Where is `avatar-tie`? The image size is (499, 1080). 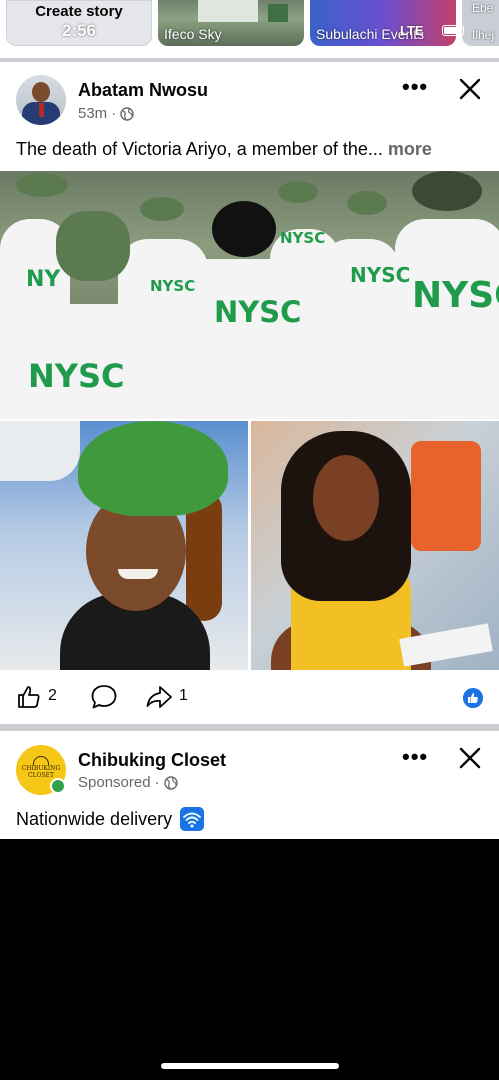
avatar-tie is located at coordinates (41, 110).